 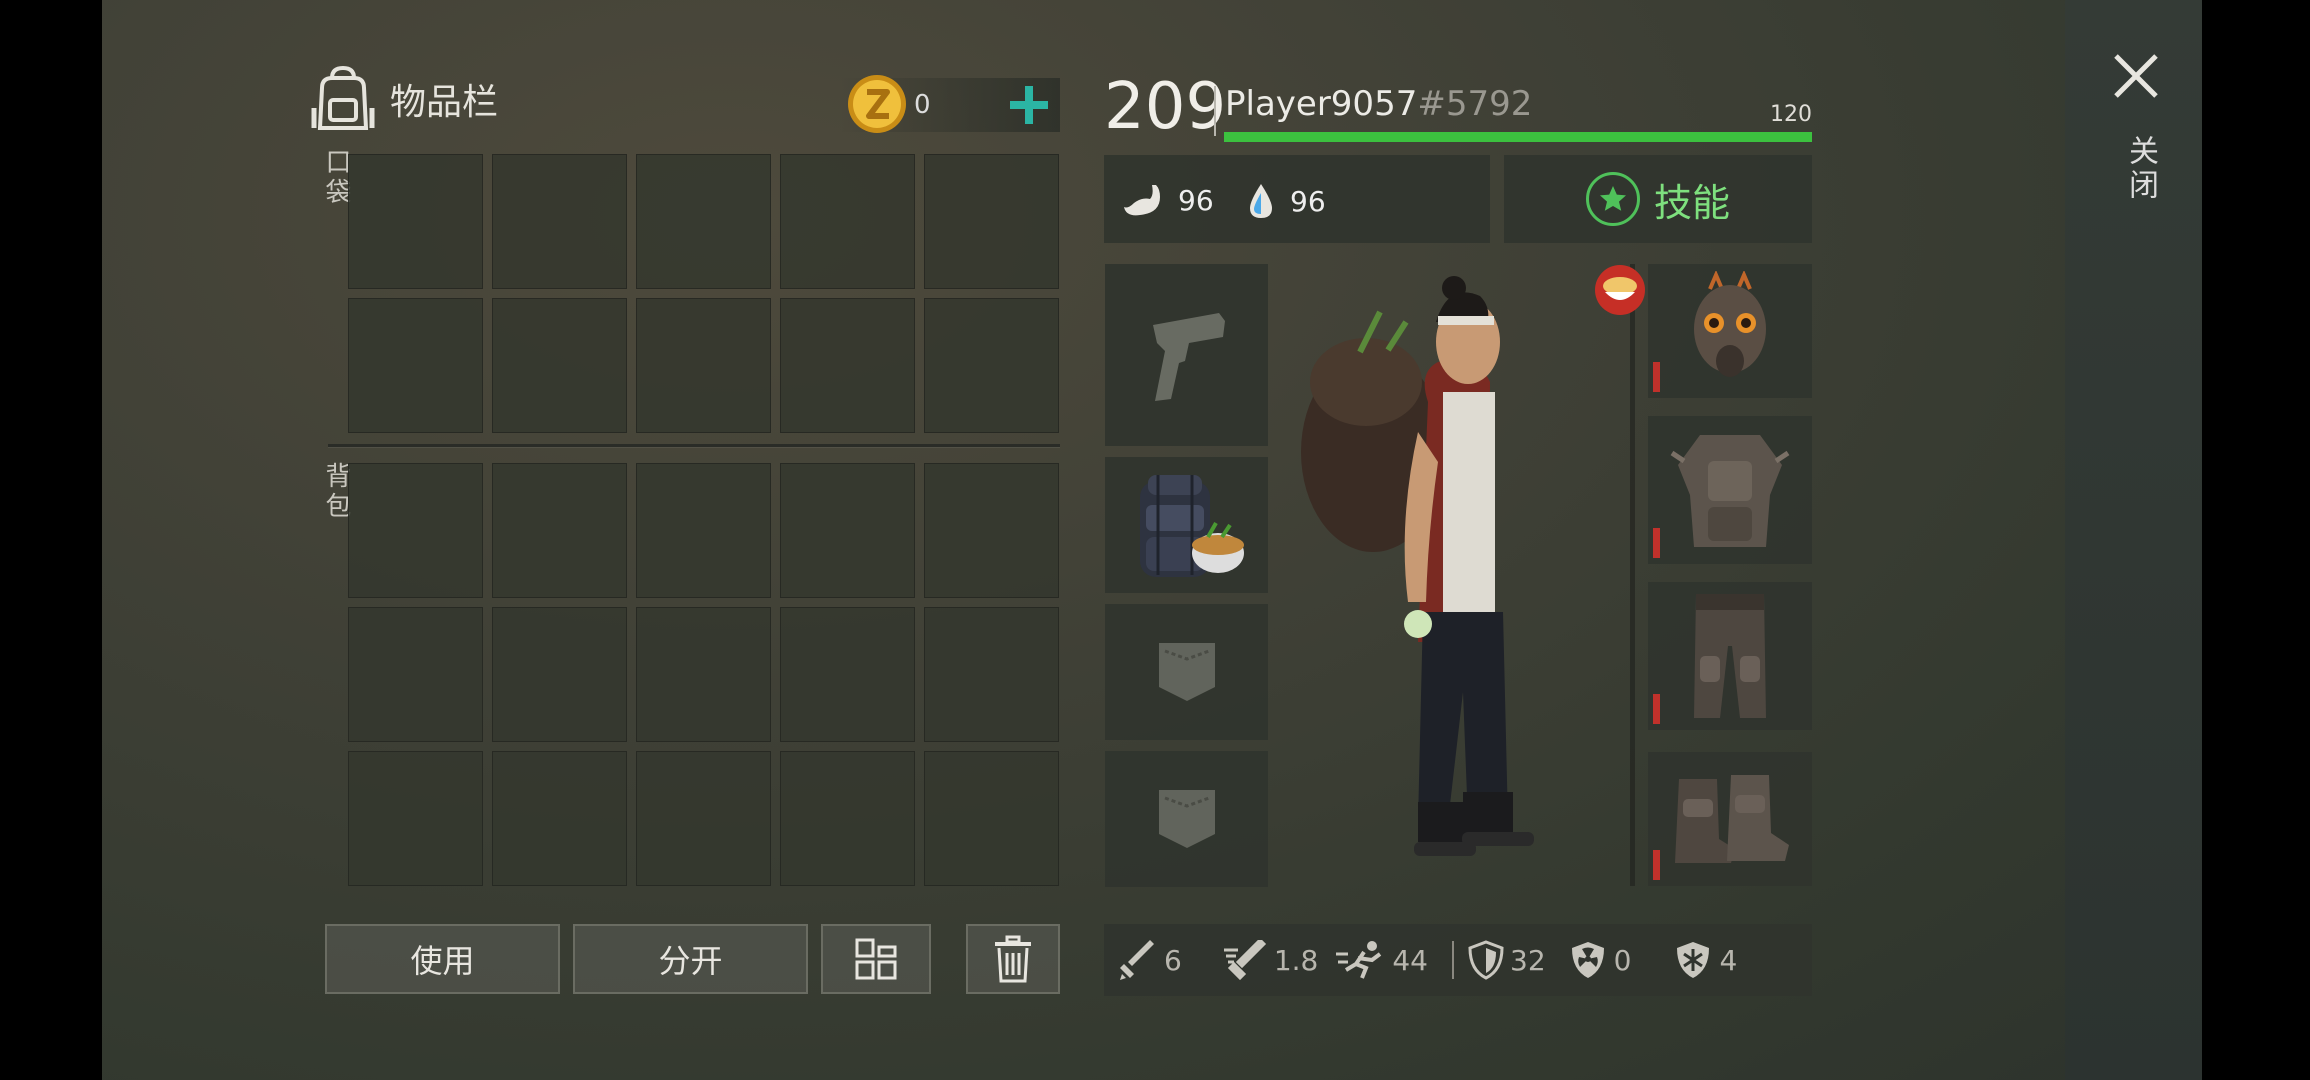 I want to click on sword-speed-icon, so click(x=1244, y=960).